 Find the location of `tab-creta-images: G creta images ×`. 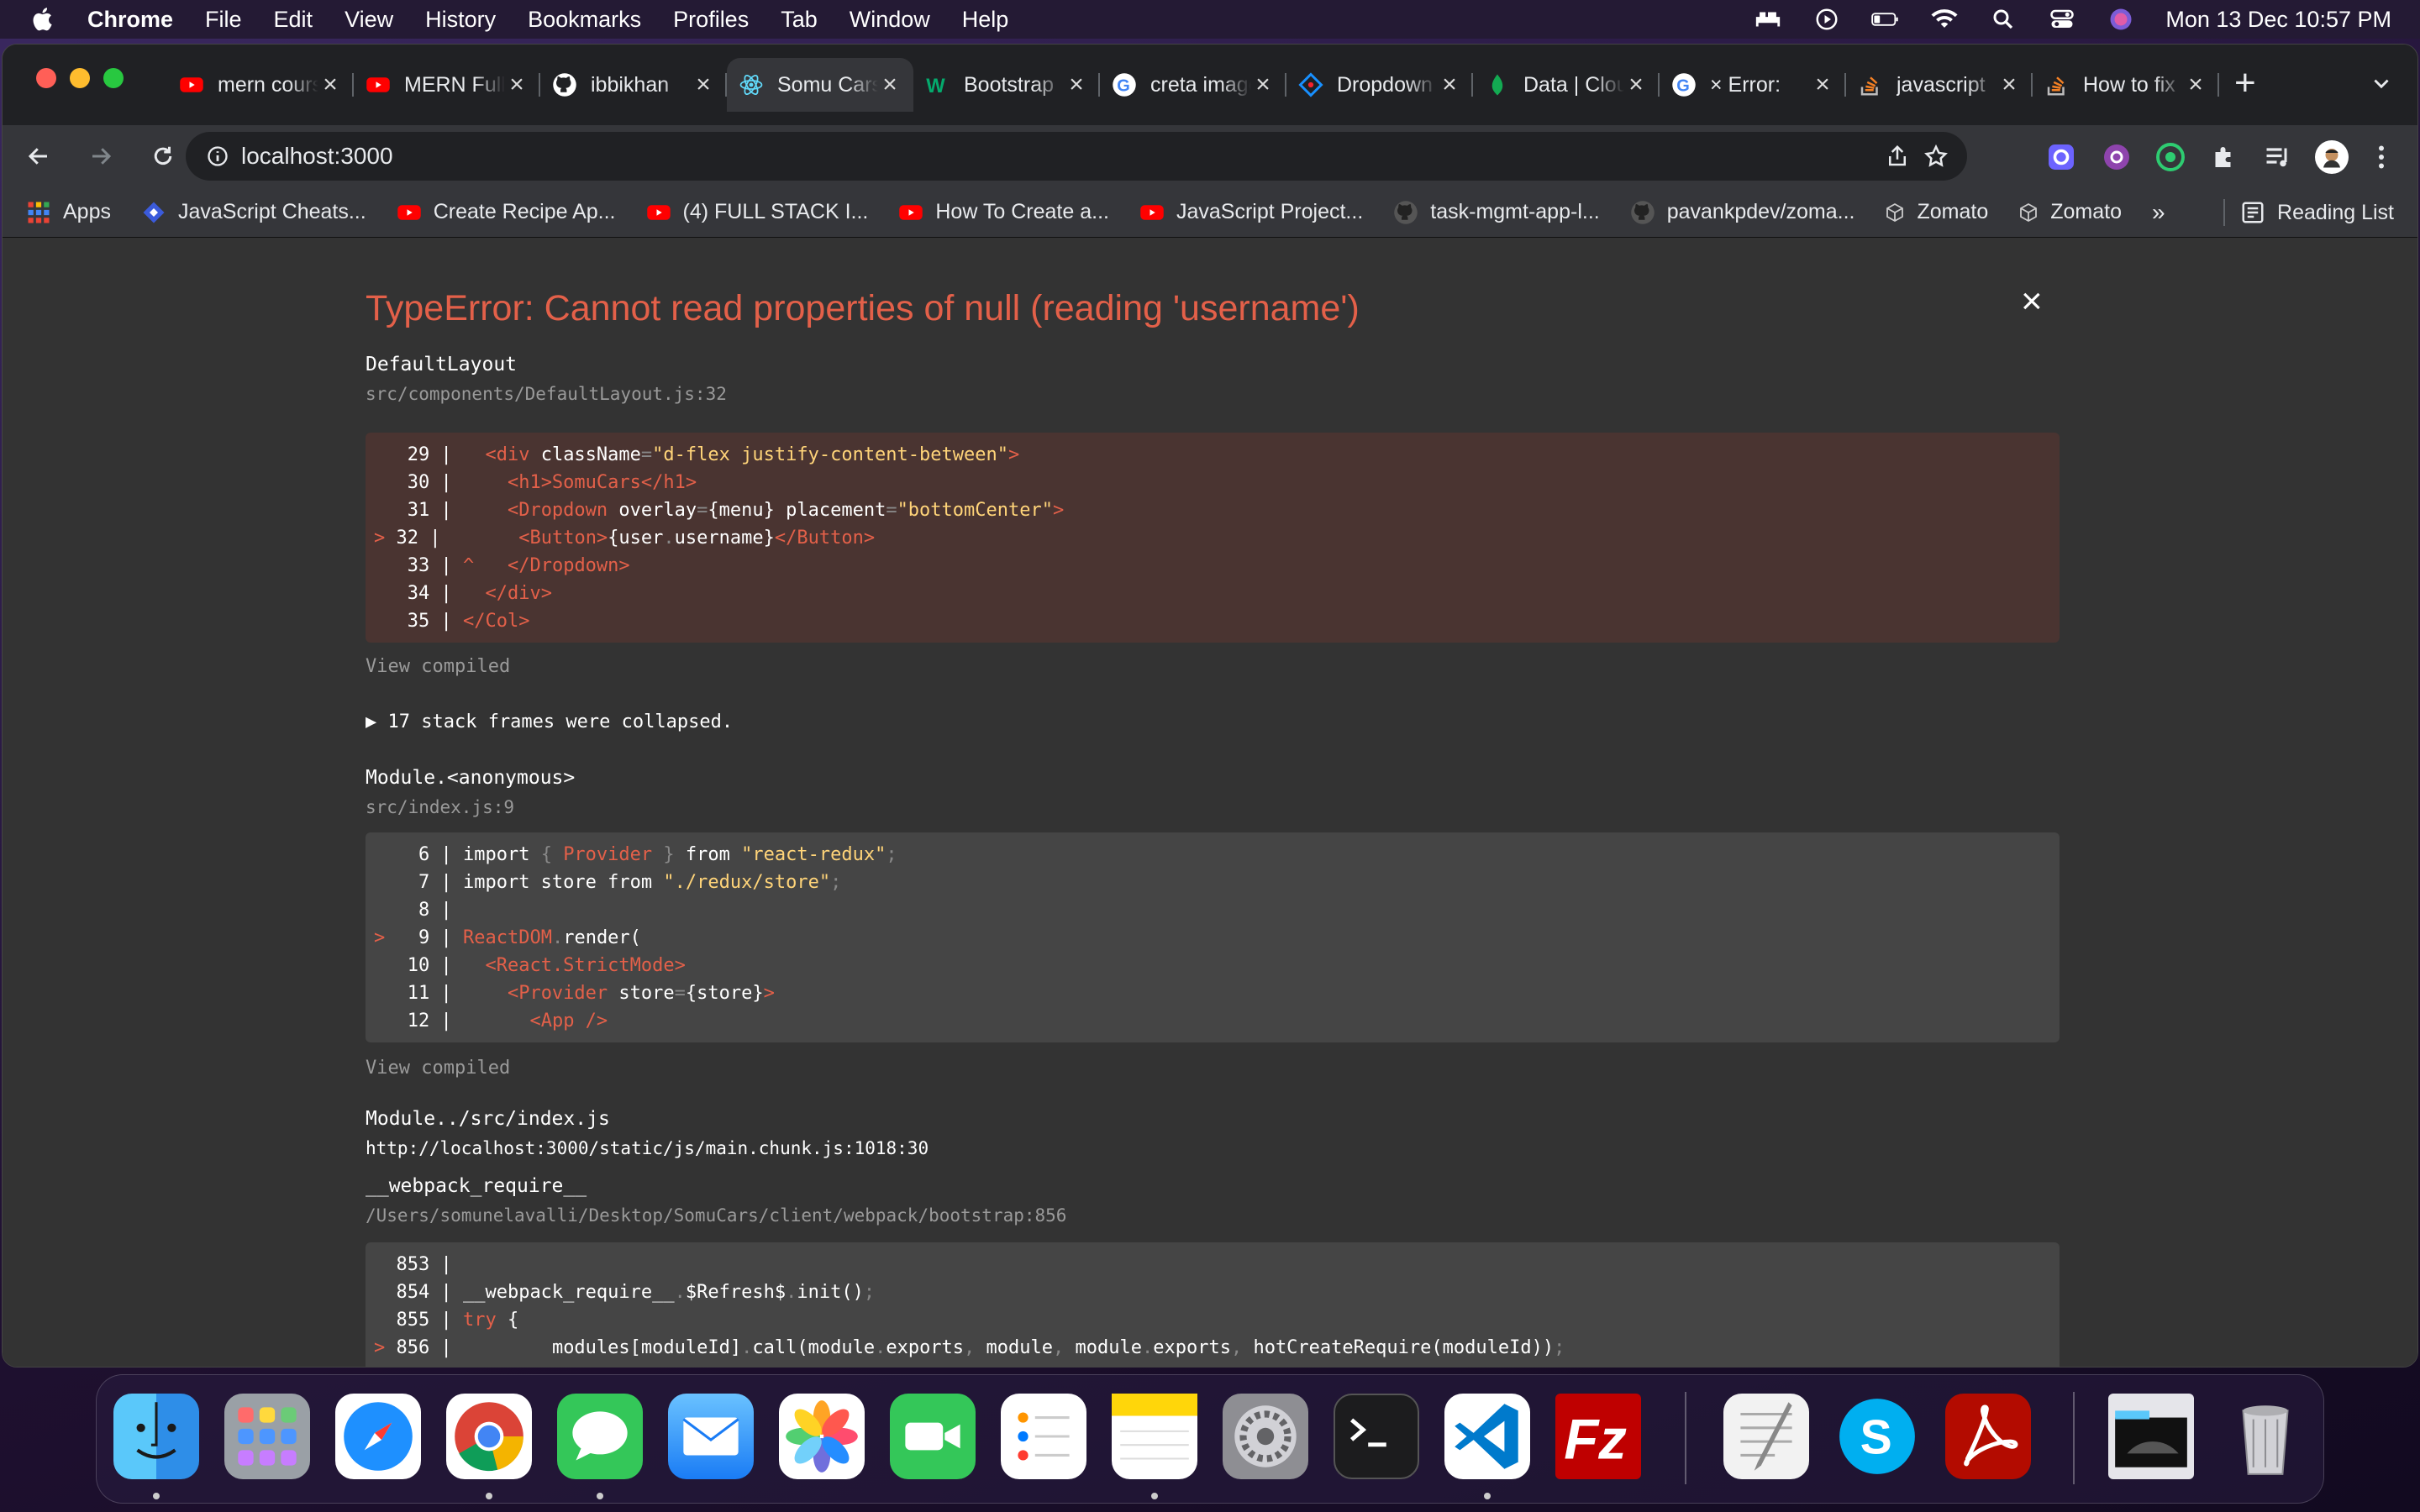

tab-creta-images: G creta images × is located at coordinates (1193, 85).